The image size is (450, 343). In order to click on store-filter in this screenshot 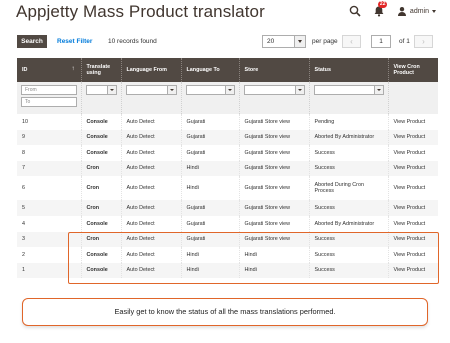, I will do `click(274, 90)`.